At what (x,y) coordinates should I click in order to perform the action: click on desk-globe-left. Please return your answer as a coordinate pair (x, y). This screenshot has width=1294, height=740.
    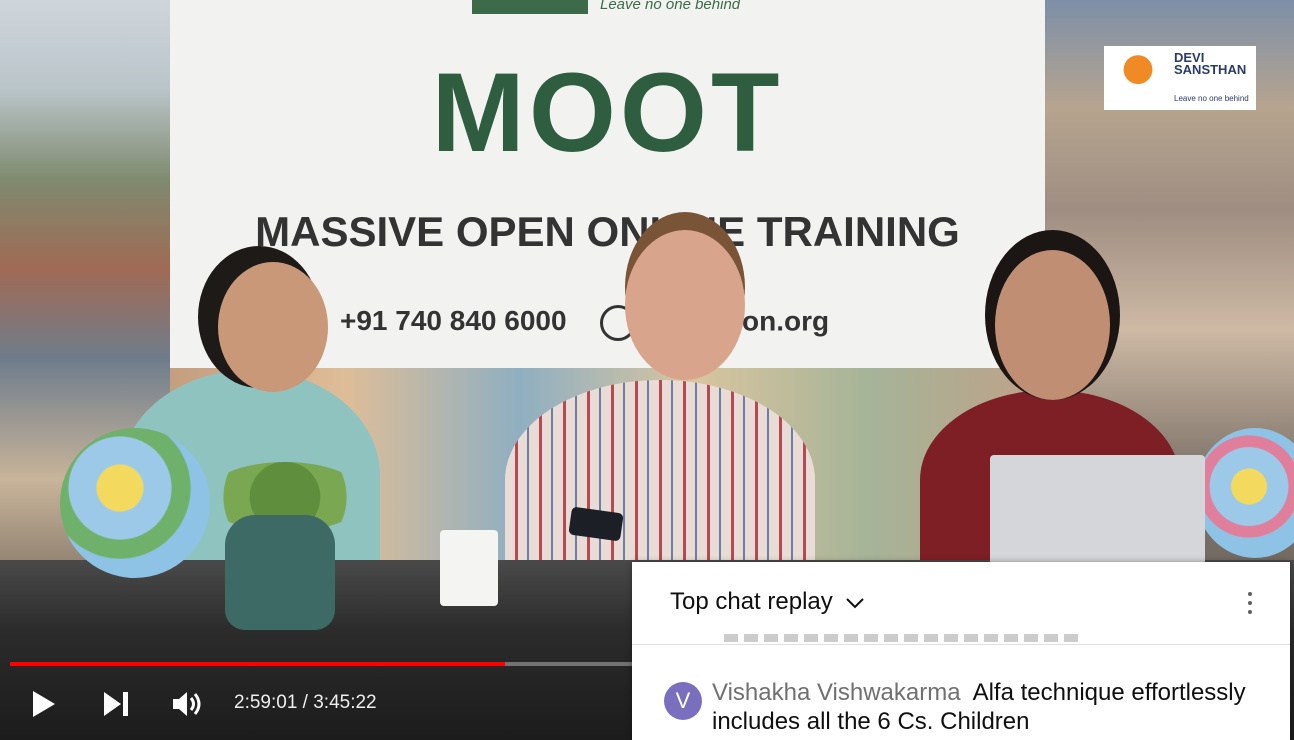
    Looking at the image, I should click on (135, 503).